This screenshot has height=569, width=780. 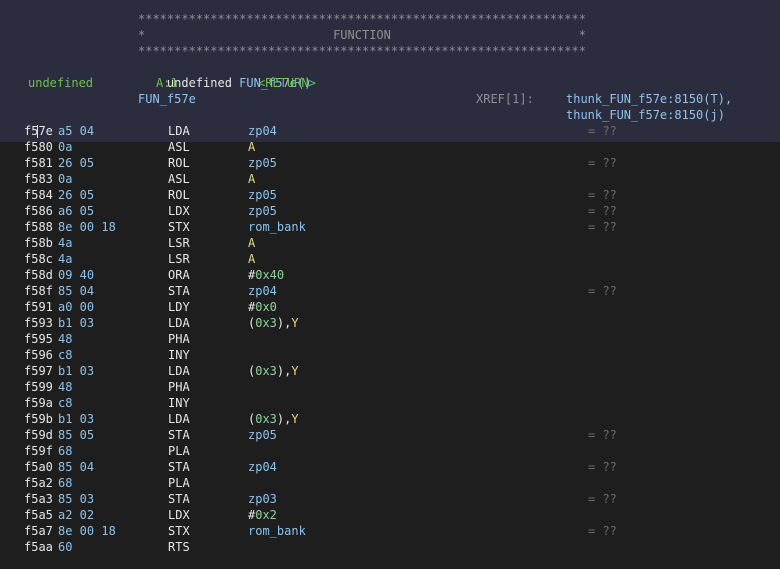 I want to click on instruction-bytes: c8, so click(x=65, y=403).